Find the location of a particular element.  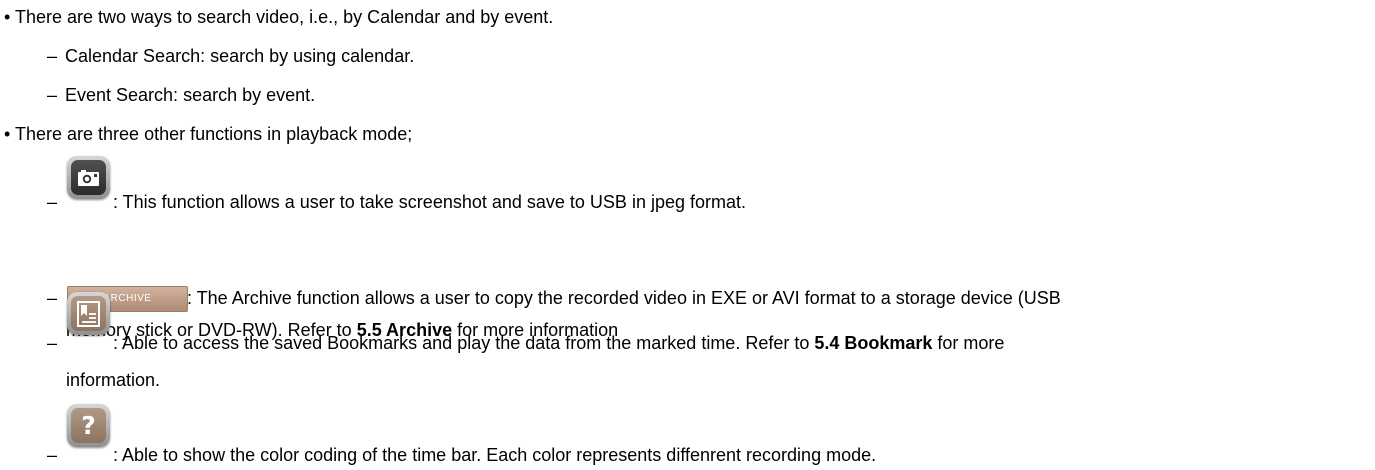

sub-item-archive: – is located at coordinates (56, 298).